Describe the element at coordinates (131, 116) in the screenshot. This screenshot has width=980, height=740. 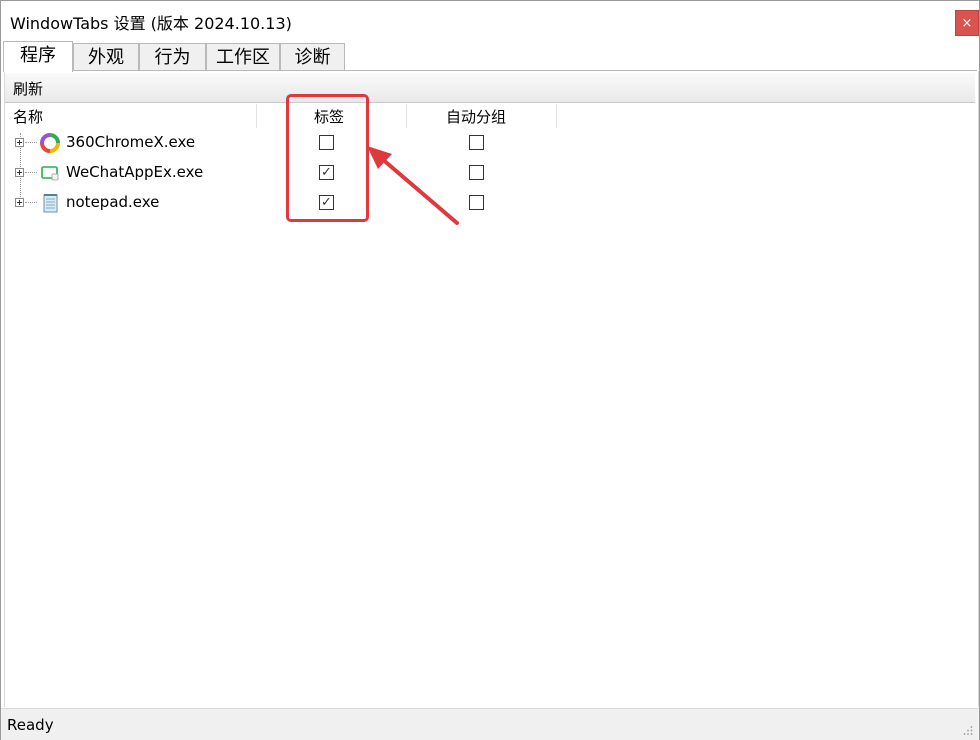
I see `column-header-name: 名称` at that location.